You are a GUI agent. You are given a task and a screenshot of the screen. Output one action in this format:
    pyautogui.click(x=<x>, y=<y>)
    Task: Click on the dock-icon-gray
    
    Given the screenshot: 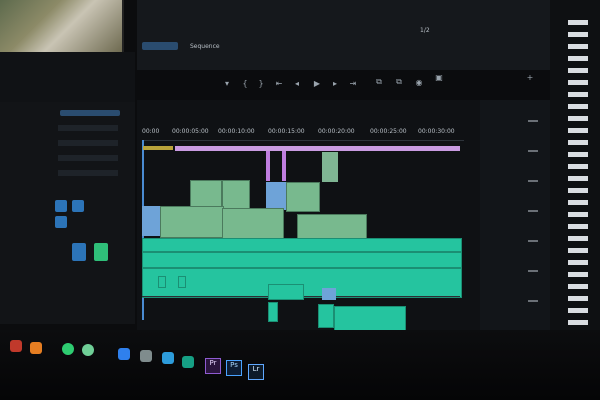 What is the action you would take?
    pyautogui.click(x=146, y=356)
    